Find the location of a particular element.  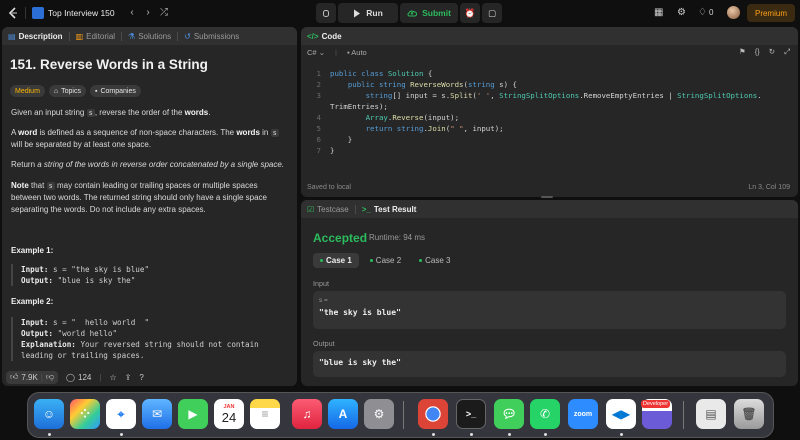

settings-gear-icon: ⚙ is located at coordinates (681, 12).